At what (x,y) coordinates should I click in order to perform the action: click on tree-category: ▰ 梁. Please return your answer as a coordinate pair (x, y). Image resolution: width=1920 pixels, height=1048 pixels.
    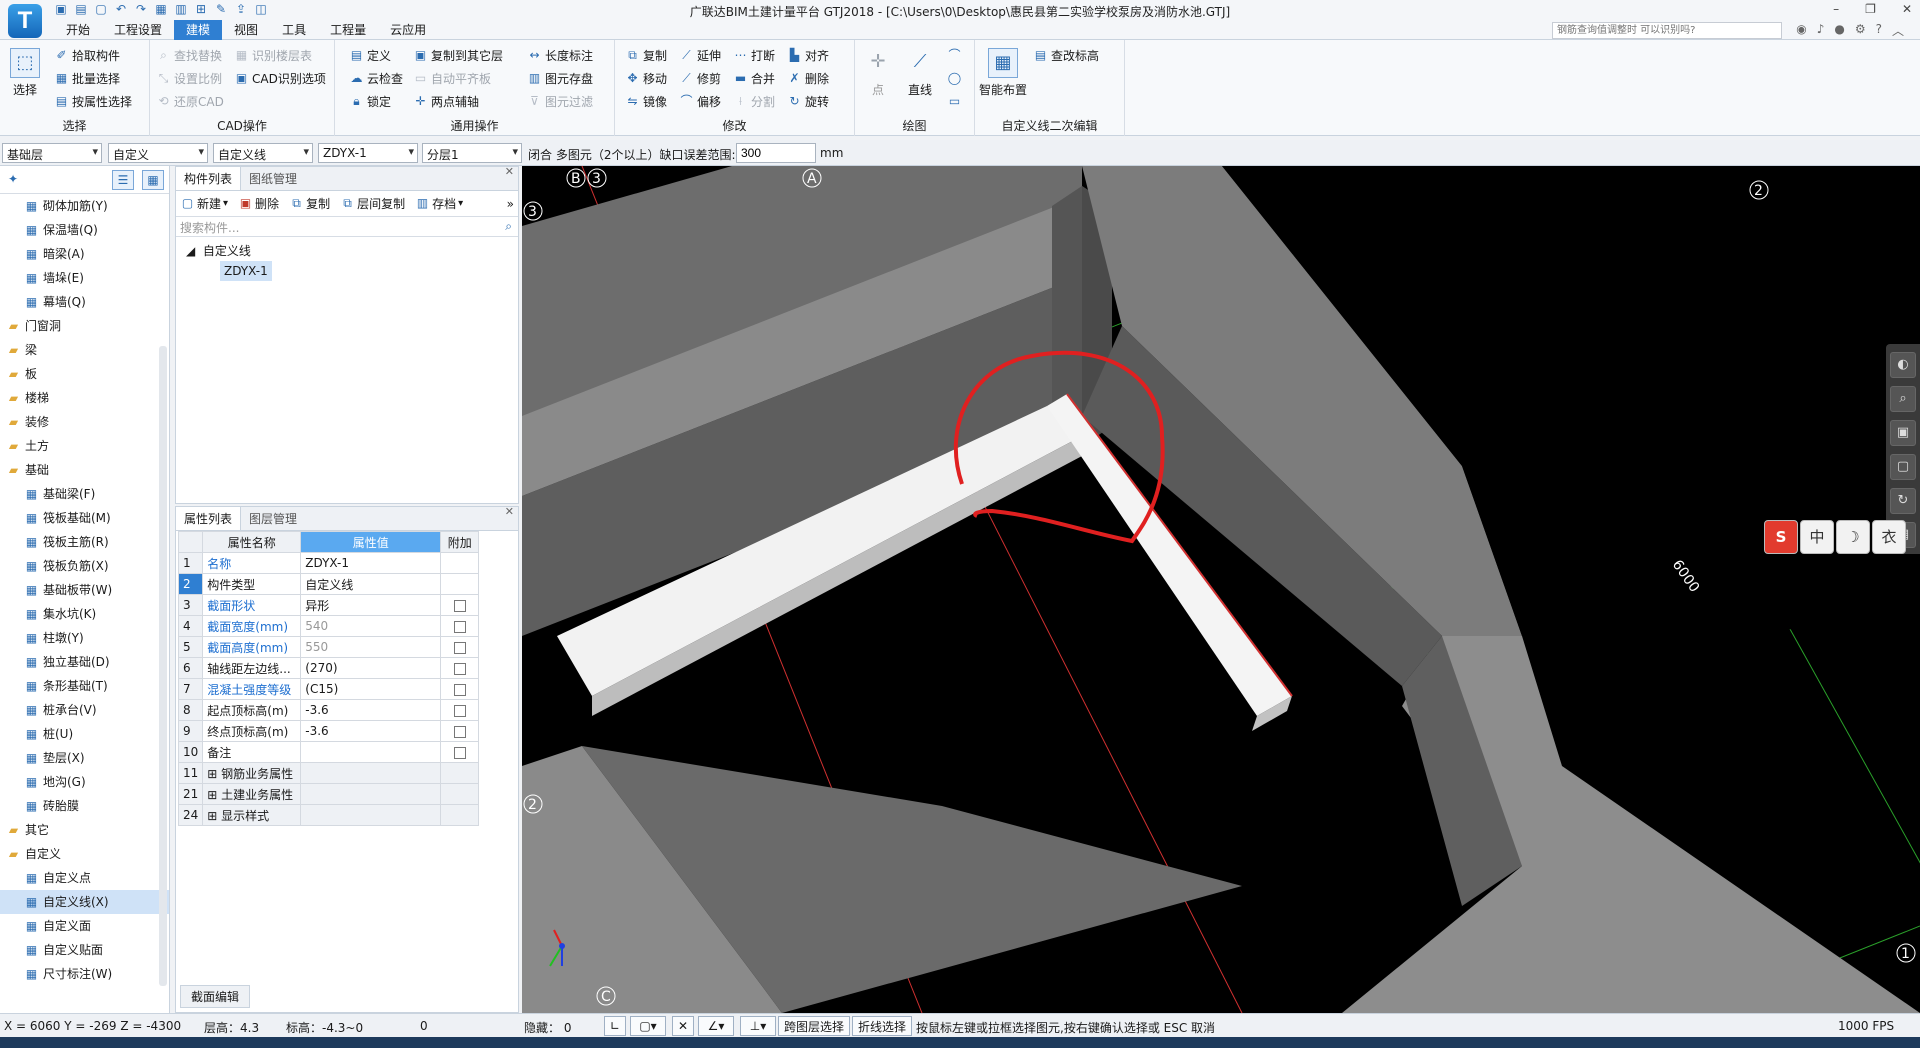
    Looking at the image, I should click on (84, 350).